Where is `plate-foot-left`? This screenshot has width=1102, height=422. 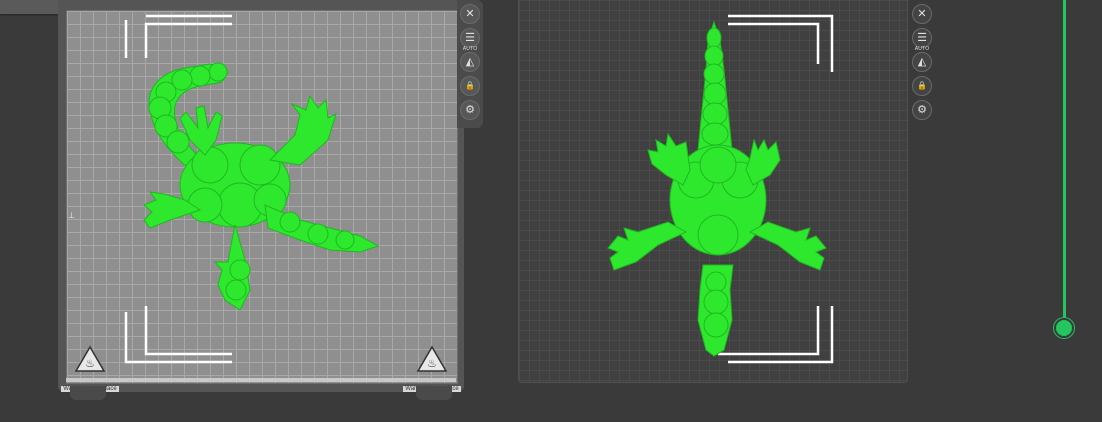 plate-foot-left is located at coordinates (88, 393).